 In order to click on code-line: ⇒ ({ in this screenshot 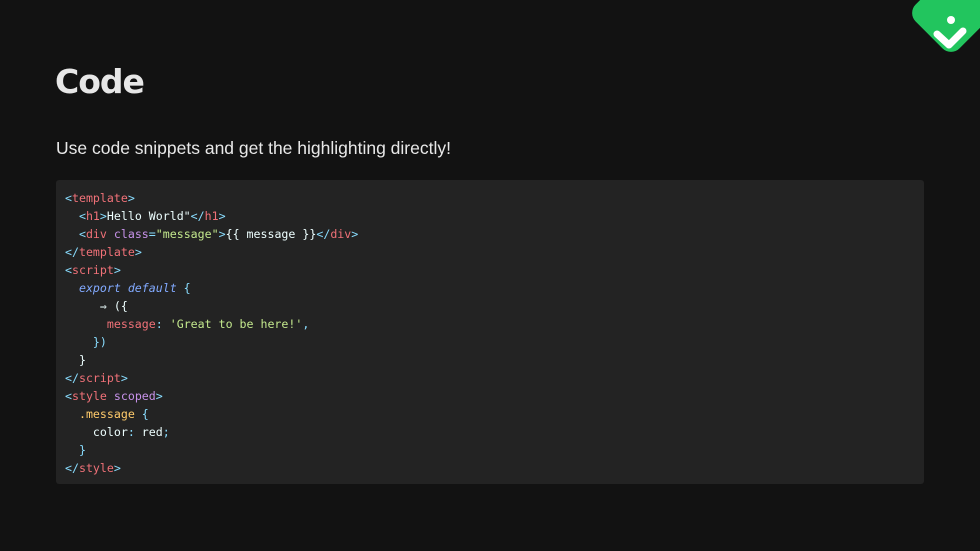, I will do `click(490, 306)`.